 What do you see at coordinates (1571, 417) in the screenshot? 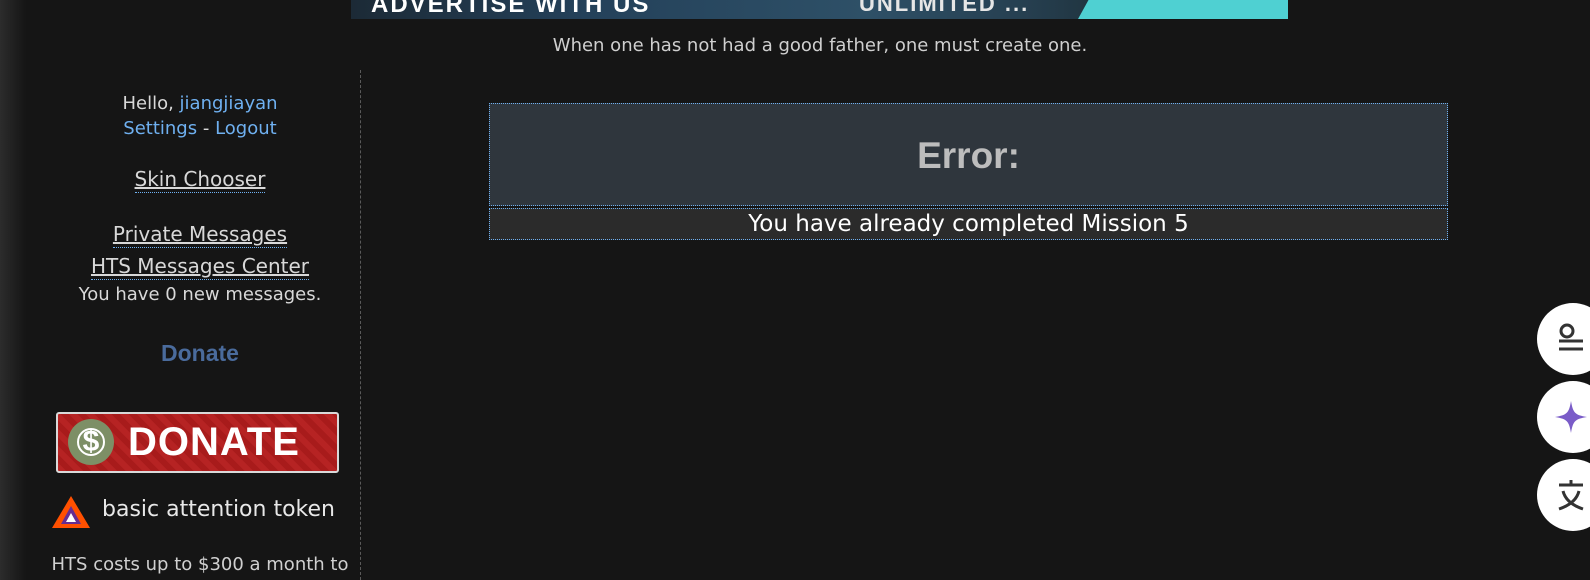
I see `sparkle-icon` at bounding box center [1571, 417].